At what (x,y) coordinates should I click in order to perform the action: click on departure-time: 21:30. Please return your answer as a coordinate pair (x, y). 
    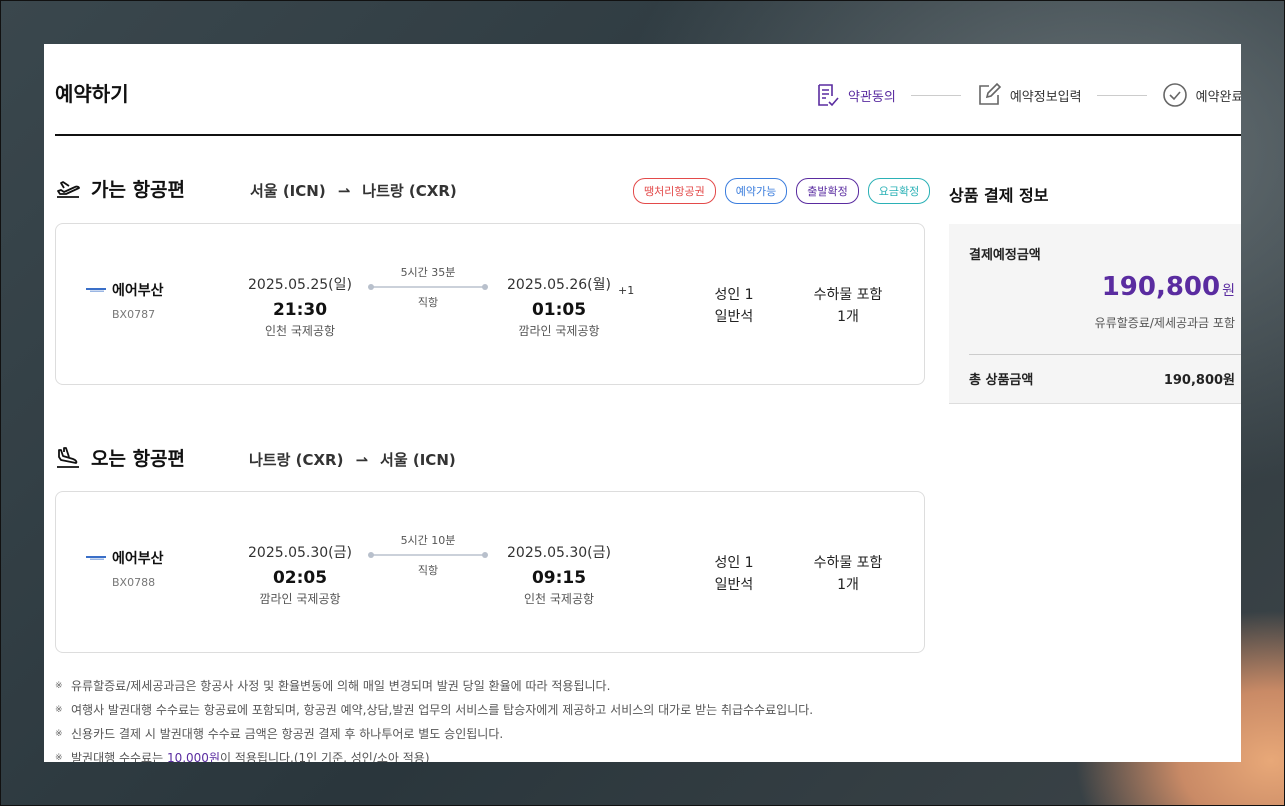
    Looking at the image, I should click on (300, 310).